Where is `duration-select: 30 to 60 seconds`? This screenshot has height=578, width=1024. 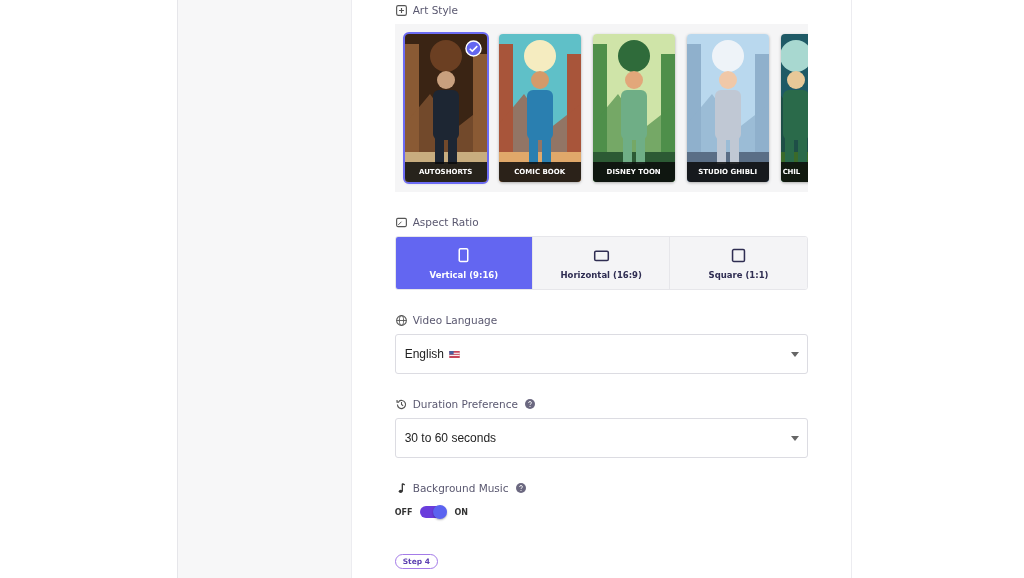 duration-select: 30 to 60 seconds is located at coordinates (601, 438).